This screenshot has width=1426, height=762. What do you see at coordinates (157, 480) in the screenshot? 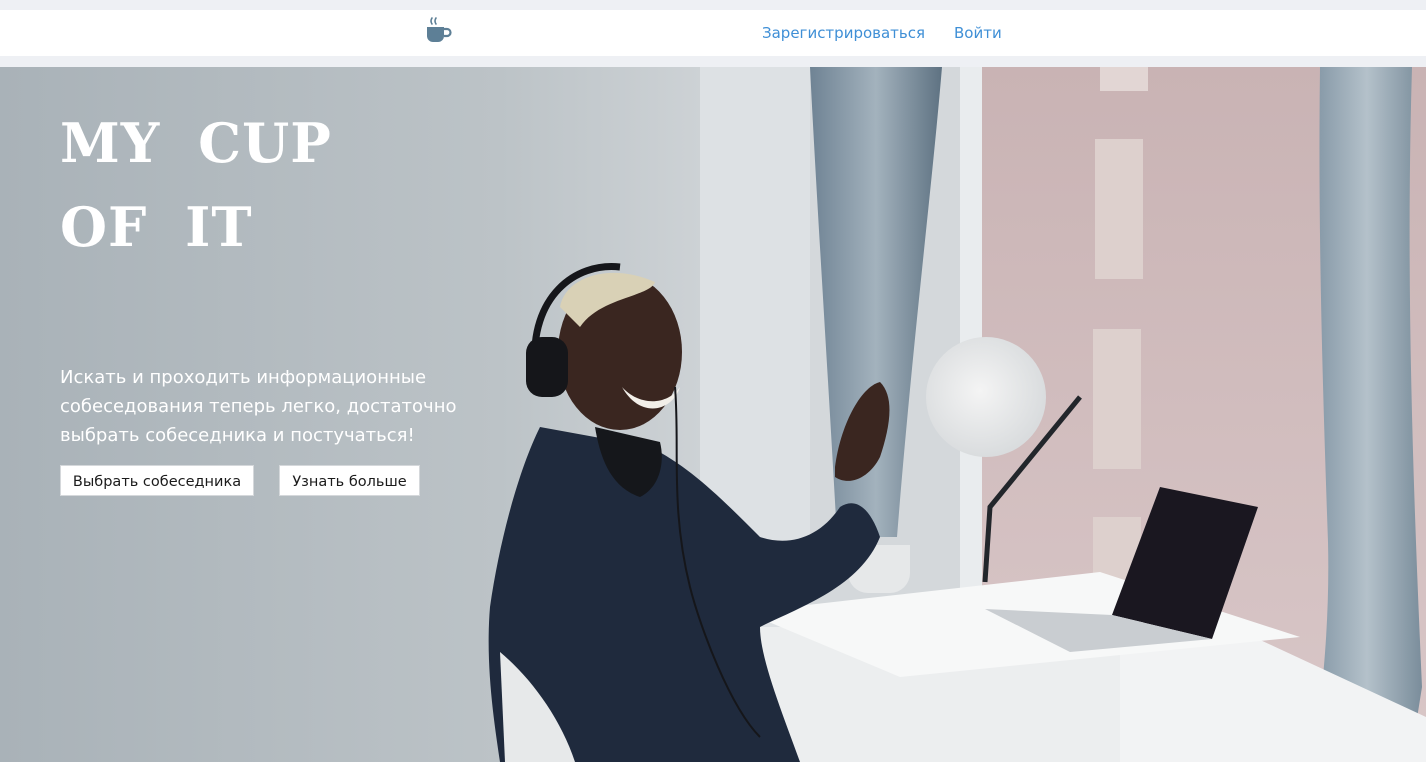
I see `choose-interviewer-button: Выбрать собеседника` at bounding box center [157, 480].